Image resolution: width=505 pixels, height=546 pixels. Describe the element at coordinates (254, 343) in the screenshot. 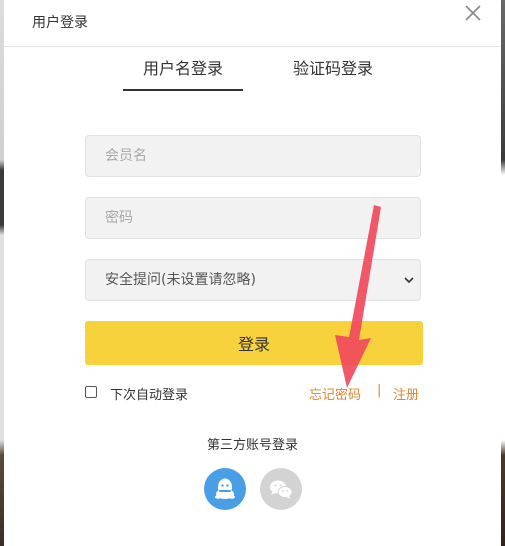

I see `login-button: 登录` at that location.